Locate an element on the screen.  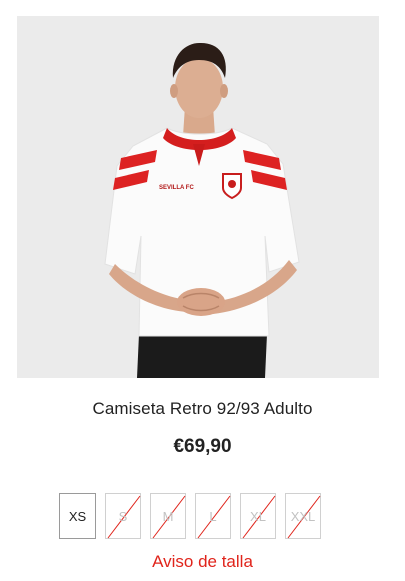
shirt-wordmark: SEVILLA FC is located at coordinates (176, 188).